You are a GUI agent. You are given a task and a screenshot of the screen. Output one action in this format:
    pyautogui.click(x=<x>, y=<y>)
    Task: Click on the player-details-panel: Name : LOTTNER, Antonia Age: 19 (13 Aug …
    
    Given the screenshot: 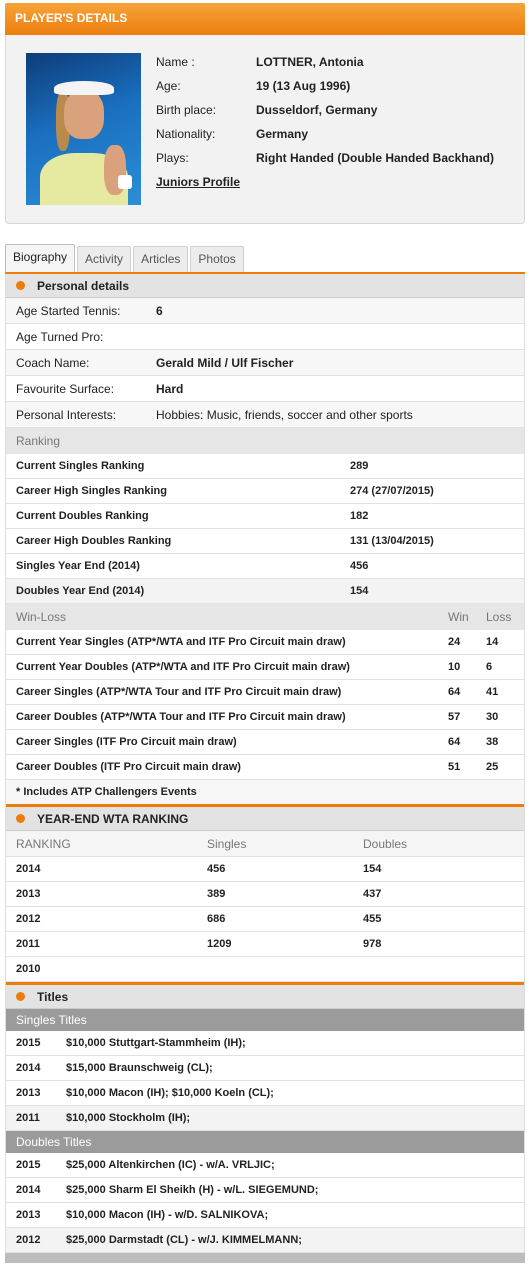 What is the action you would take?
    pyautogui.click(x=265, y=129)
    